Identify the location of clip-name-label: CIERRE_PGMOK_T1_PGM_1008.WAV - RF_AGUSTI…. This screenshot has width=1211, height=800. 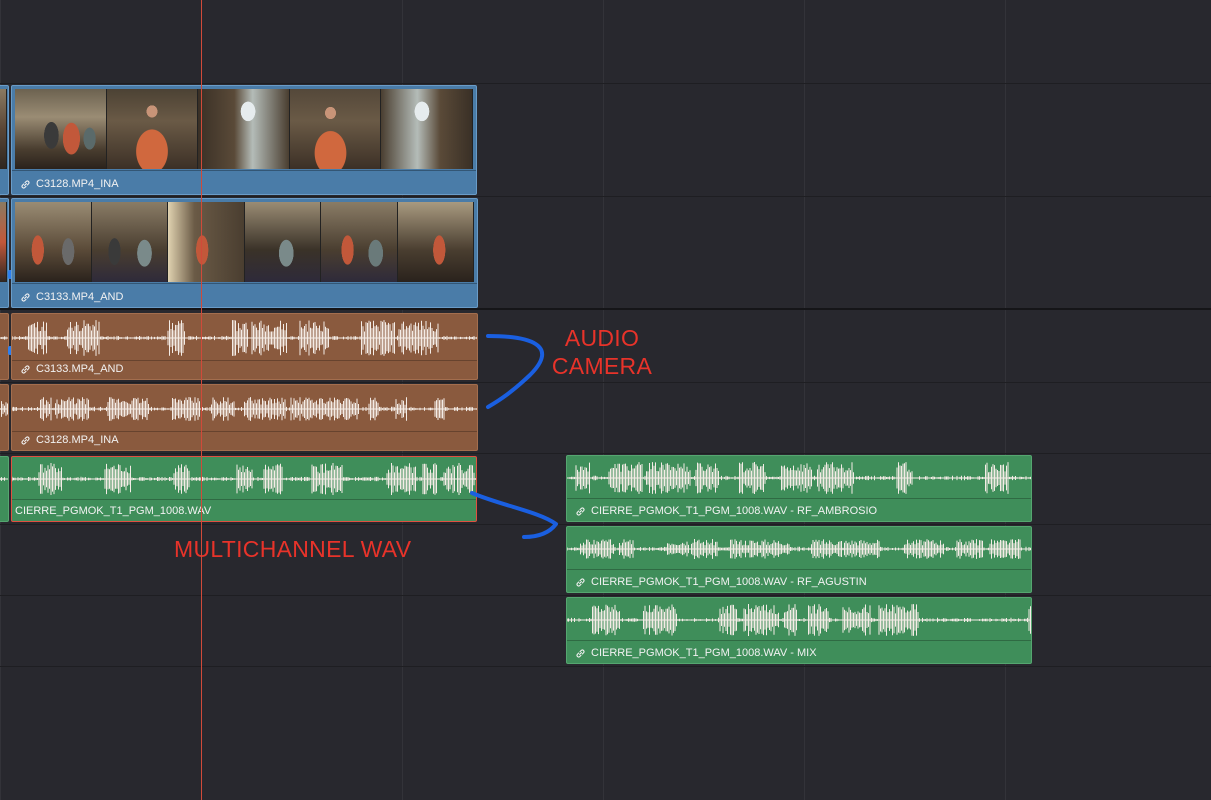
(721, 582).